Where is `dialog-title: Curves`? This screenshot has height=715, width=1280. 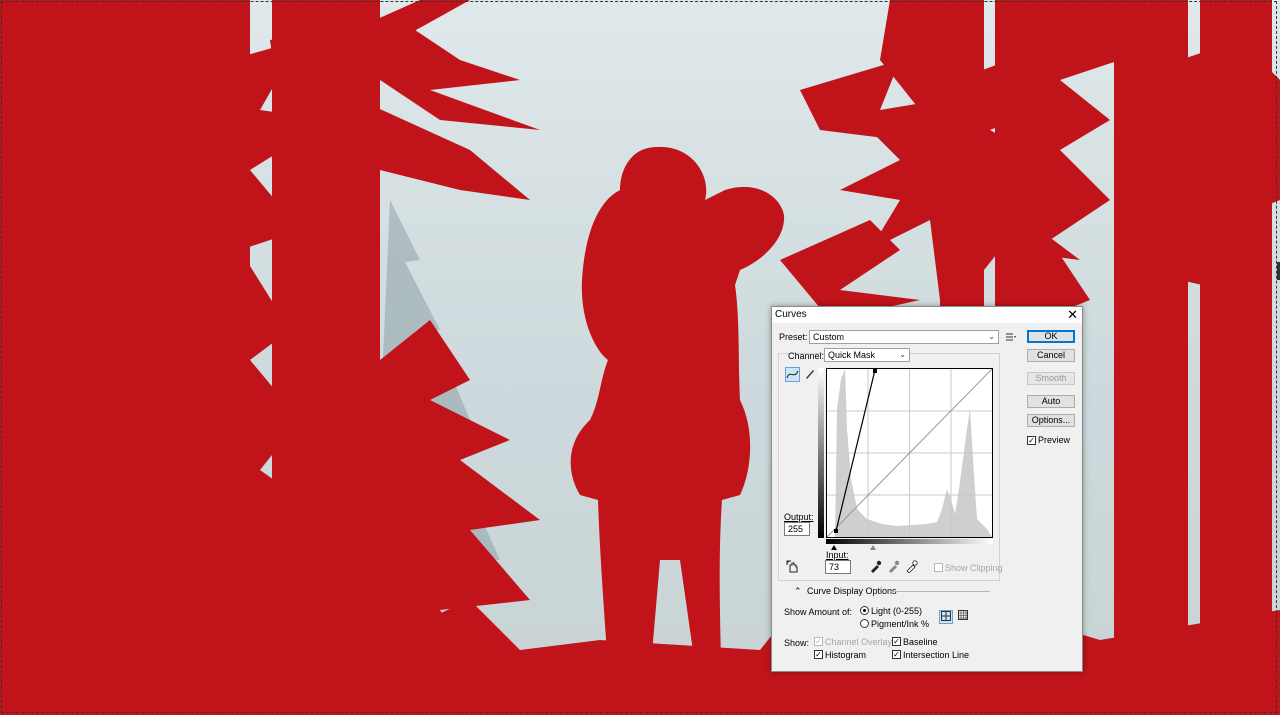 dialog-title: Curves is located at coordinates (791, 314).